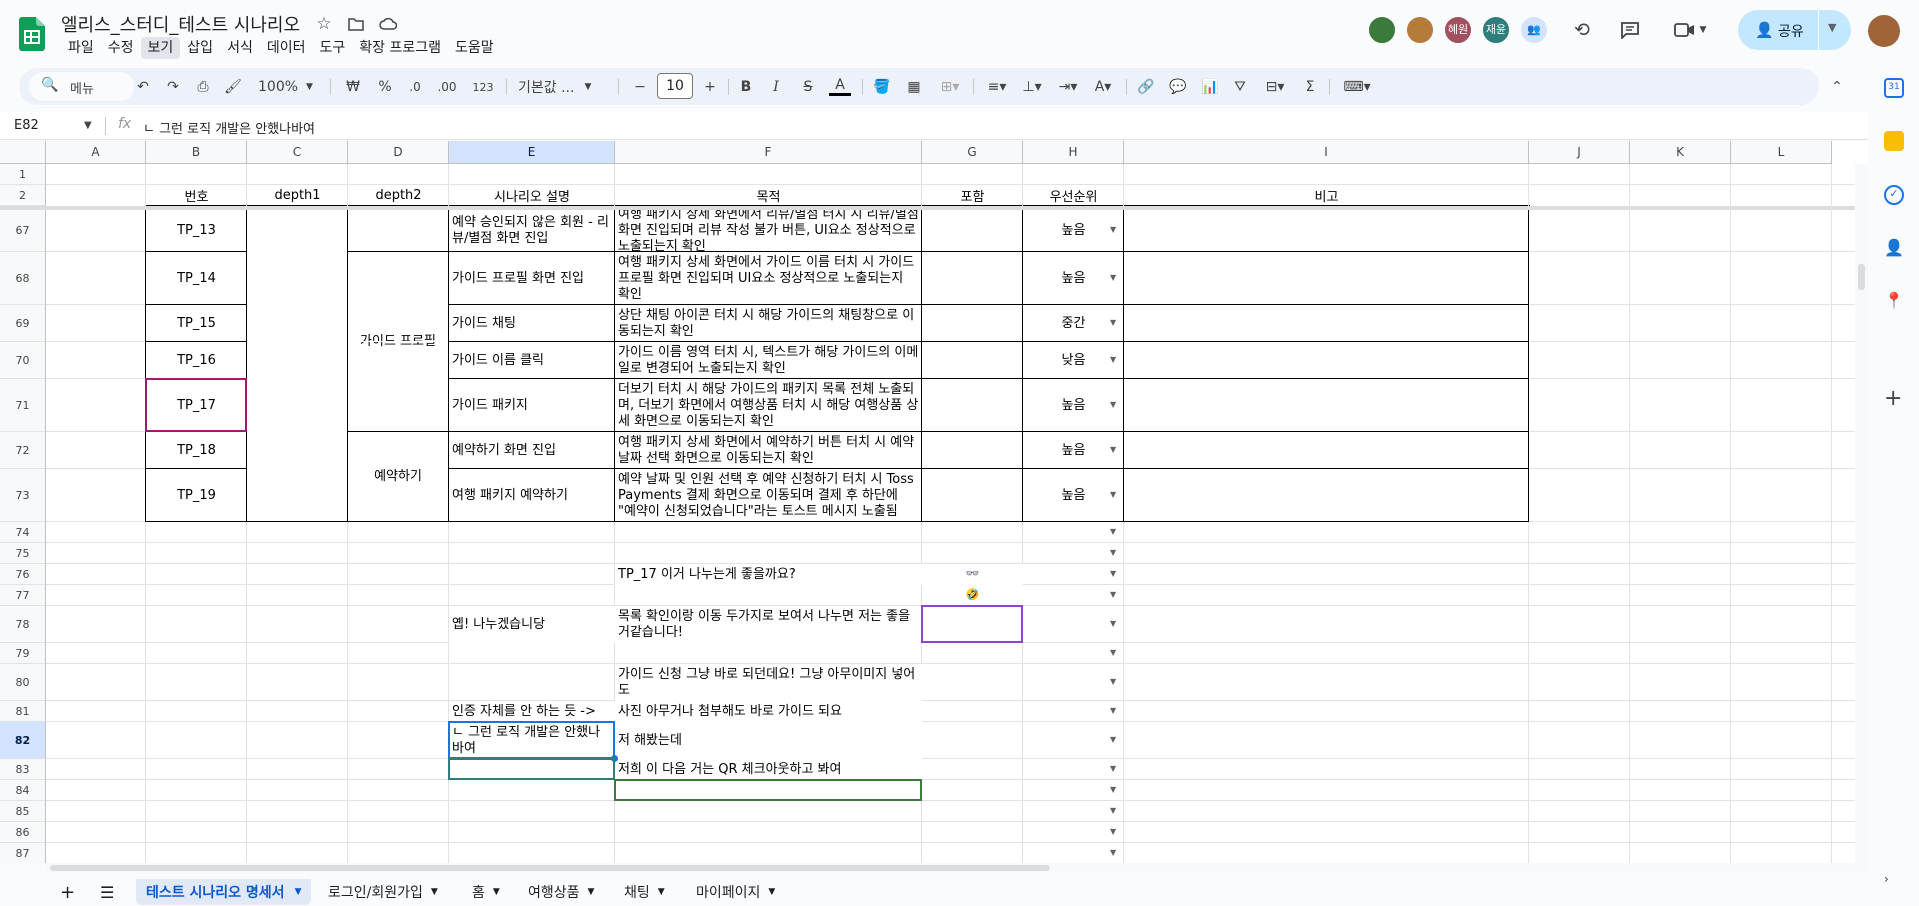  What do you see at coordinates (768, 769) in the screenshot?
I see `cell-f83: 저희 이 다음 거는 QR 체크아웃하고 봐여` at bounding box center [768, 769].